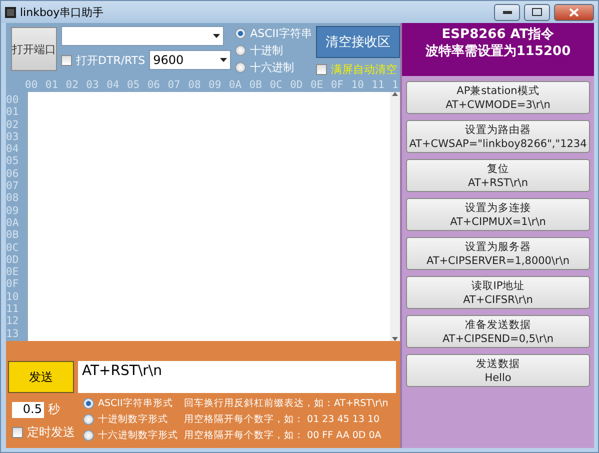 Image resolution: width=599 pixels, height=453 pixels. I want to click on minimize-button, so click(507, 12).